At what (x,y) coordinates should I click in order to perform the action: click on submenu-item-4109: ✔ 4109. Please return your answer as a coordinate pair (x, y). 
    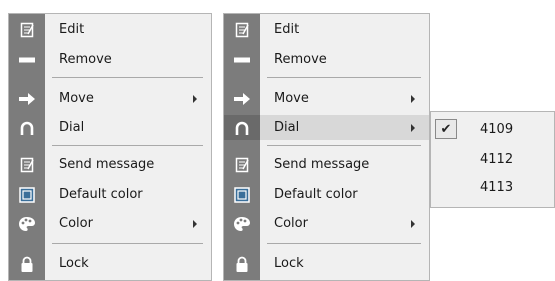
    Looking at the image, I should click on (492, 129).